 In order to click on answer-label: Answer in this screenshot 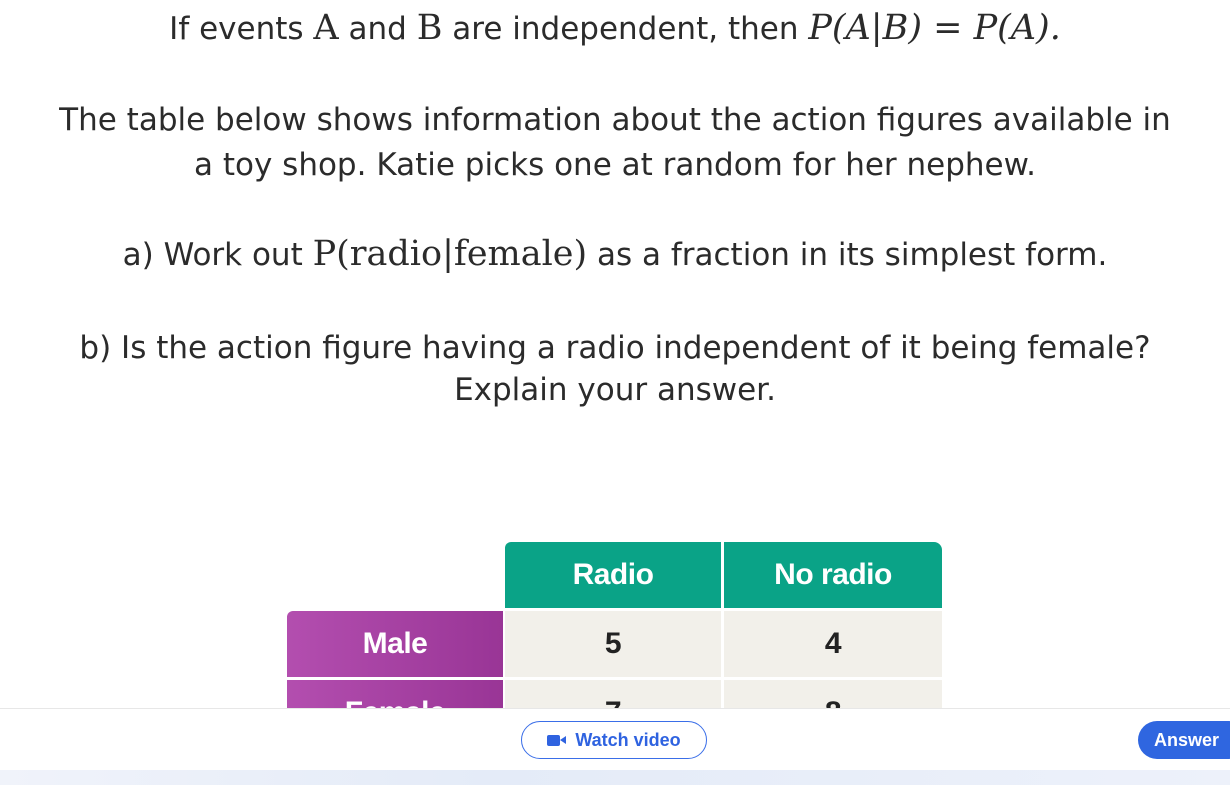, I will do `click(1187, 739)`.